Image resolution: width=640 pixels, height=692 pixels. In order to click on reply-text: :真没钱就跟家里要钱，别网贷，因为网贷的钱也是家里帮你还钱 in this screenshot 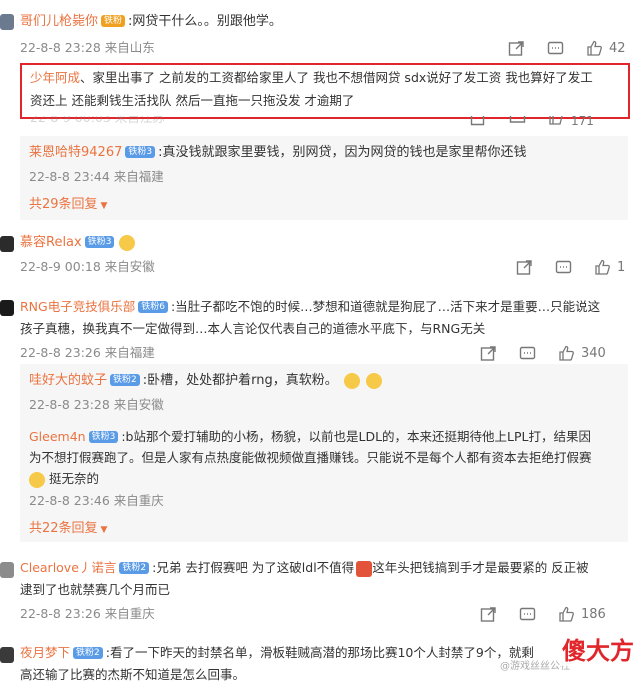, I will do `click(342, 152)`.